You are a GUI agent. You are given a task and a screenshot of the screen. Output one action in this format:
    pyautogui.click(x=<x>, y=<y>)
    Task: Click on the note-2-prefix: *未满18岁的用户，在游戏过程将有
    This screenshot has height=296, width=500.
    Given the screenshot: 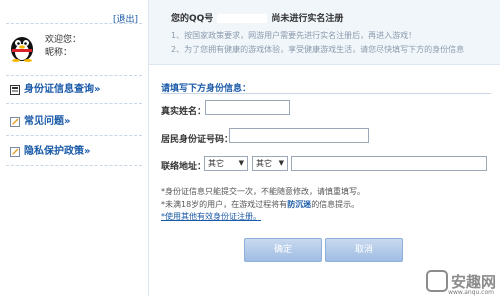 What is the action you would take?
    pyautogui.click(x=224, y=204)
    